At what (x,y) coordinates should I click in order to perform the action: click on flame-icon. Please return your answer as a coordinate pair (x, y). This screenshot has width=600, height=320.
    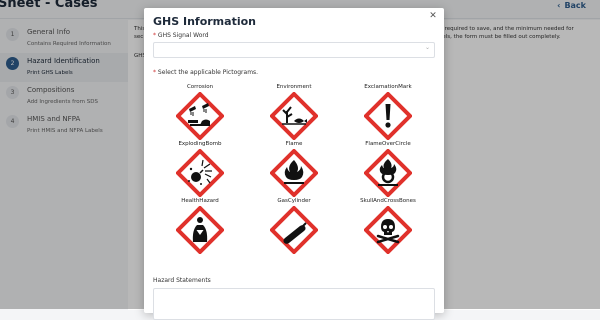
    Looking at the image, I should click on (294, 173).